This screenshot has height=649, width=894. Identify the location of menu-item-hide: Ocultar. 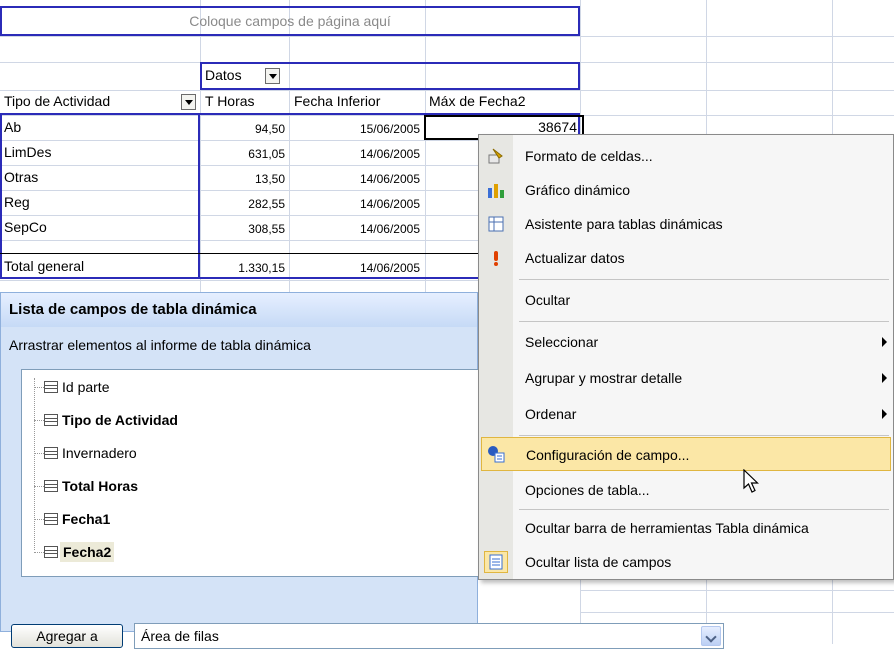
(703, 300).